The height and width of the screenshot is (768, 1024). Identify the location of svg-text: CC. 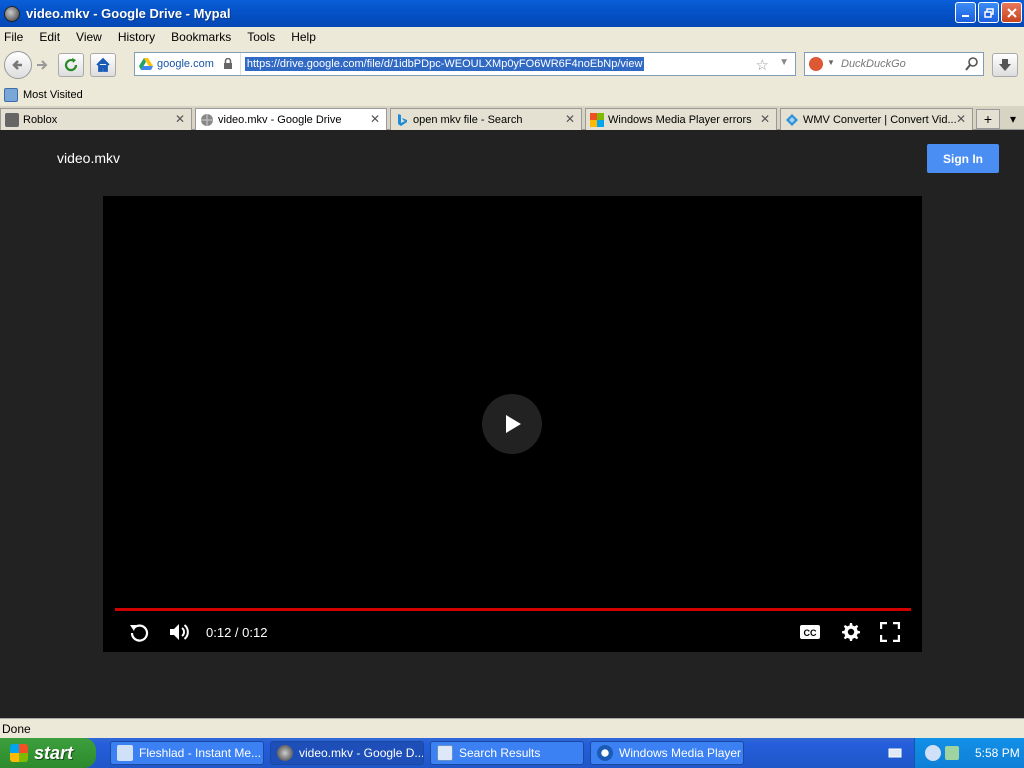
(810, 633).